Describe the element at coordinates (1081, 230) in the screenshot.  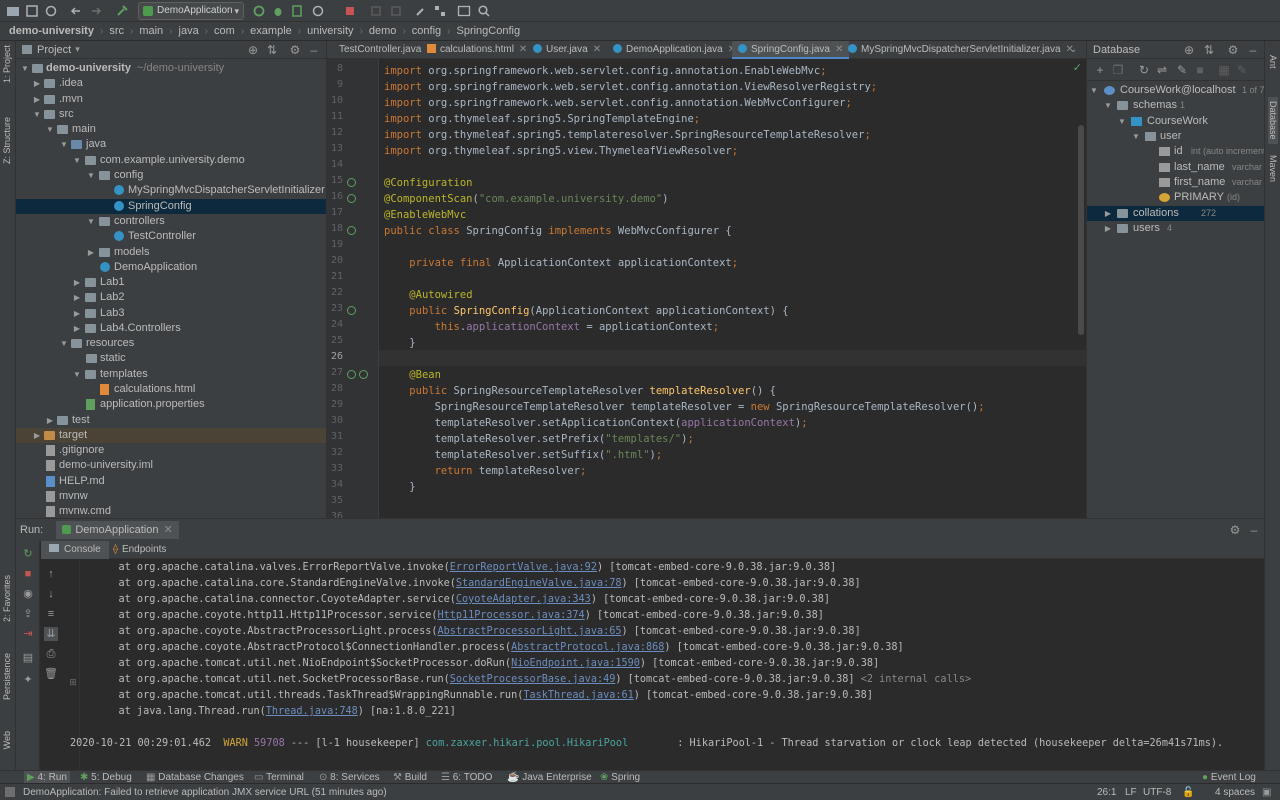
I see `editor-scrollbar` at that location.